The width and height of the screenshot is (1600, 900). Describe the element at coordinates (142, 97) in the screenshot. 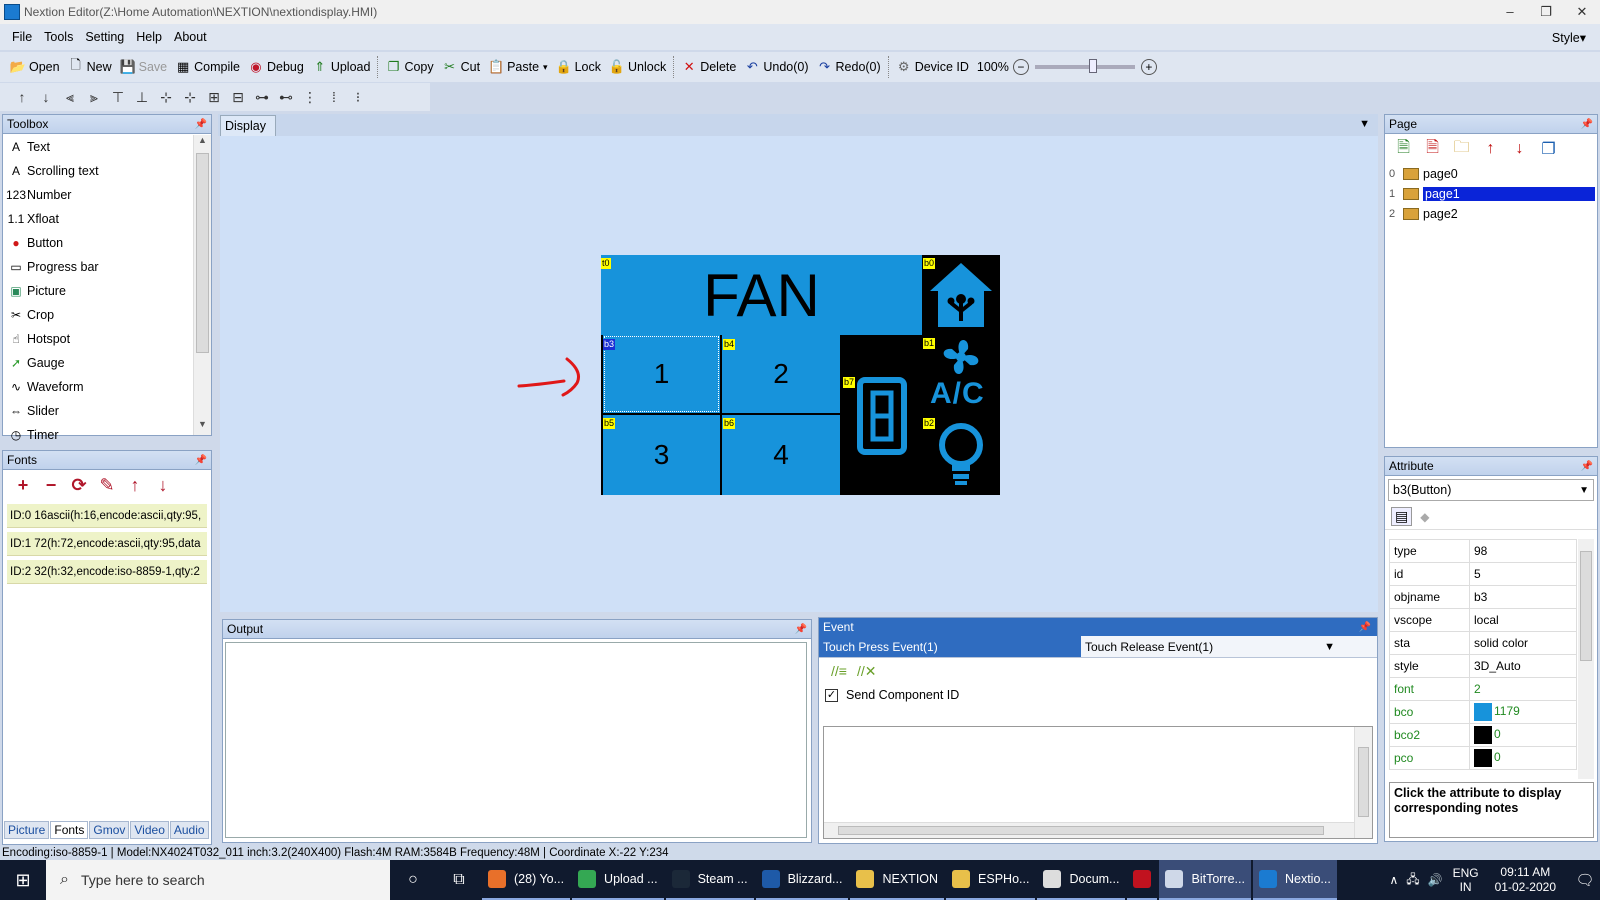

I see `align-bottom-icon: ⊥` at that location.